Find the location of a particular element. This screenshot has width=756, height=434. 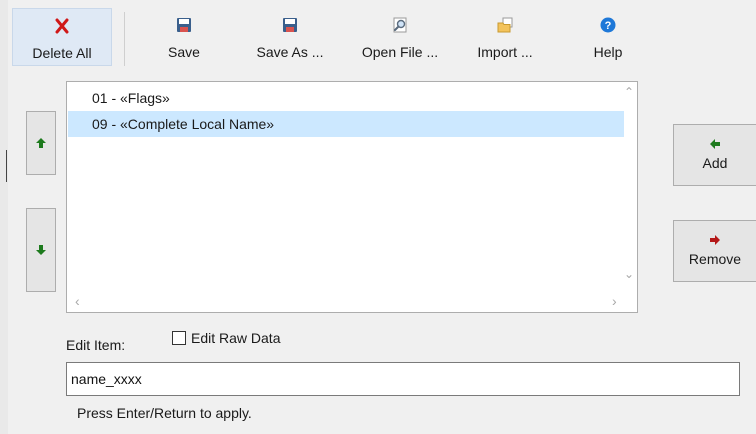

add-label: Add is located at coordinates (715, 163).